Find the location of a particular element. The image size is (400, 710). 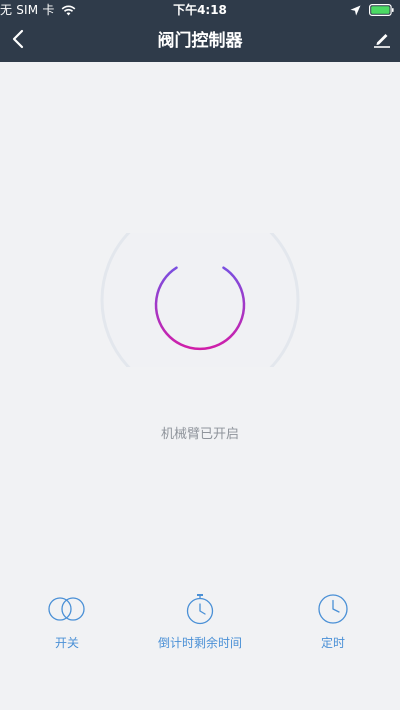

status-bar: 无 SIM 卡 下午4:18 is located at coordinates (200, 10).